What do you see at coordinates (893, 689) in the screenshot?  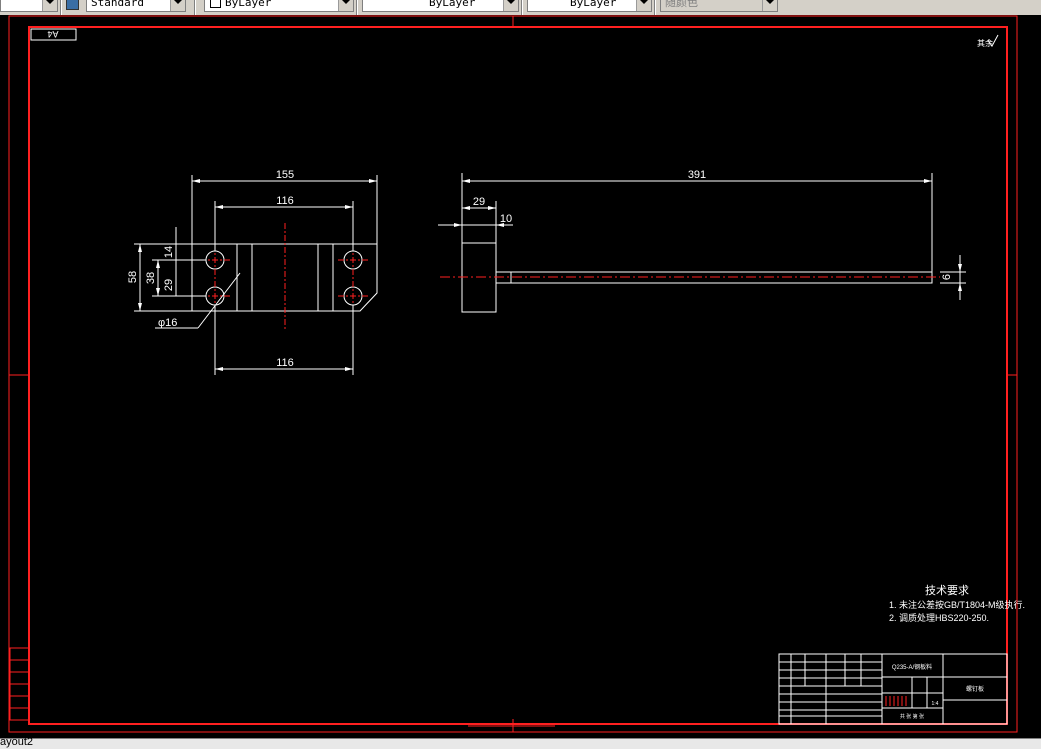 I see `title-block: Q235-A/钢板料 螺钉板 共 张 第 张 1:4` at bounding box center [893, 689].